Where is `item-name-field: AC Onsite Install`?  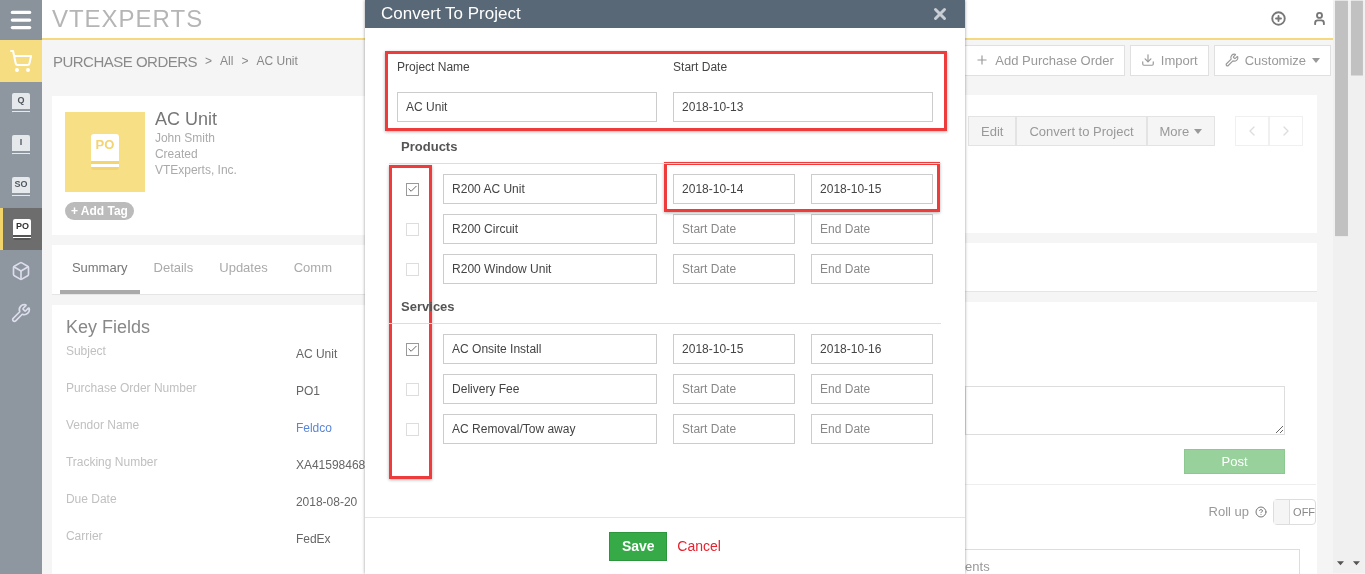 item-name-field: AC Onsite Install is located at coordinates (550, 349).